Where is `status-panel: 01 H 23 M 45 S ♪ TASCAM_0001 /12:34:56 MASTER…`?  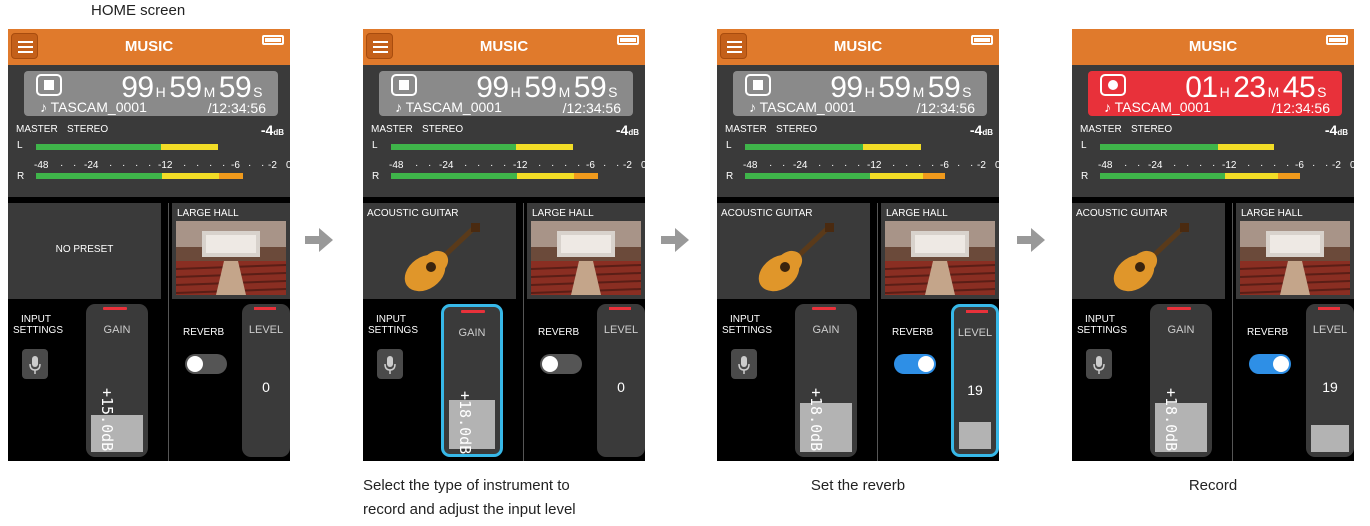
status-panel: 01 H 23 M 45 S ♪ TASCAM_0001 /12:34:56 MASTER… is located at coordinates (1213, 131).